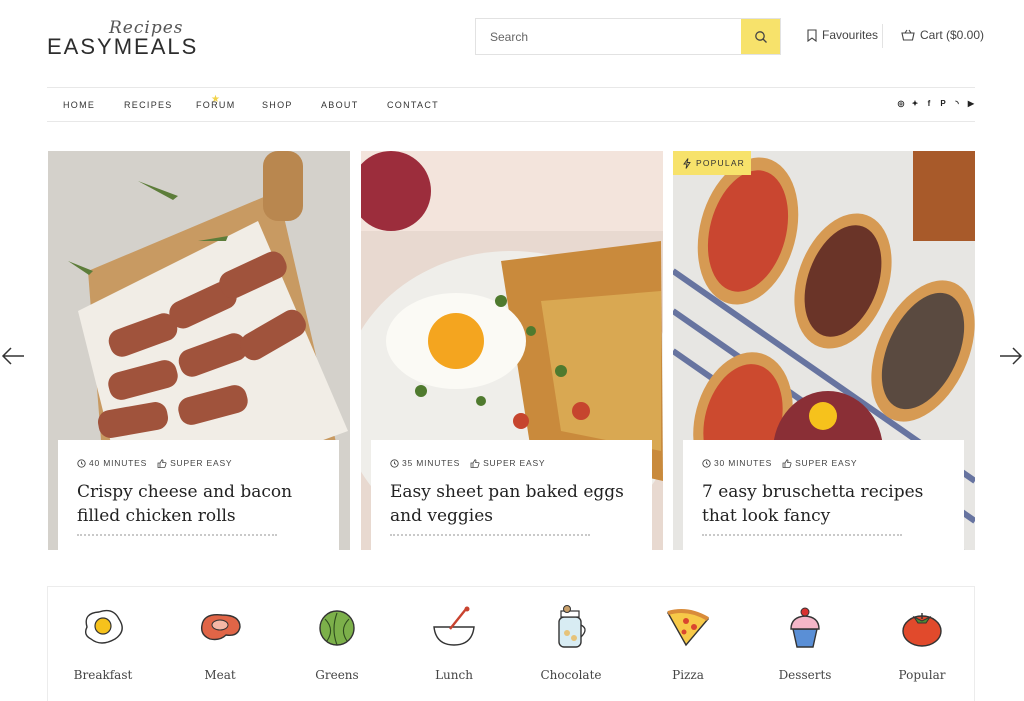 The image size is (1024, 701). What do you see at coordinates (123, 46) in the screenshot?
I see `logo-main: EASYMEALS` at bounding box center [123, 46].